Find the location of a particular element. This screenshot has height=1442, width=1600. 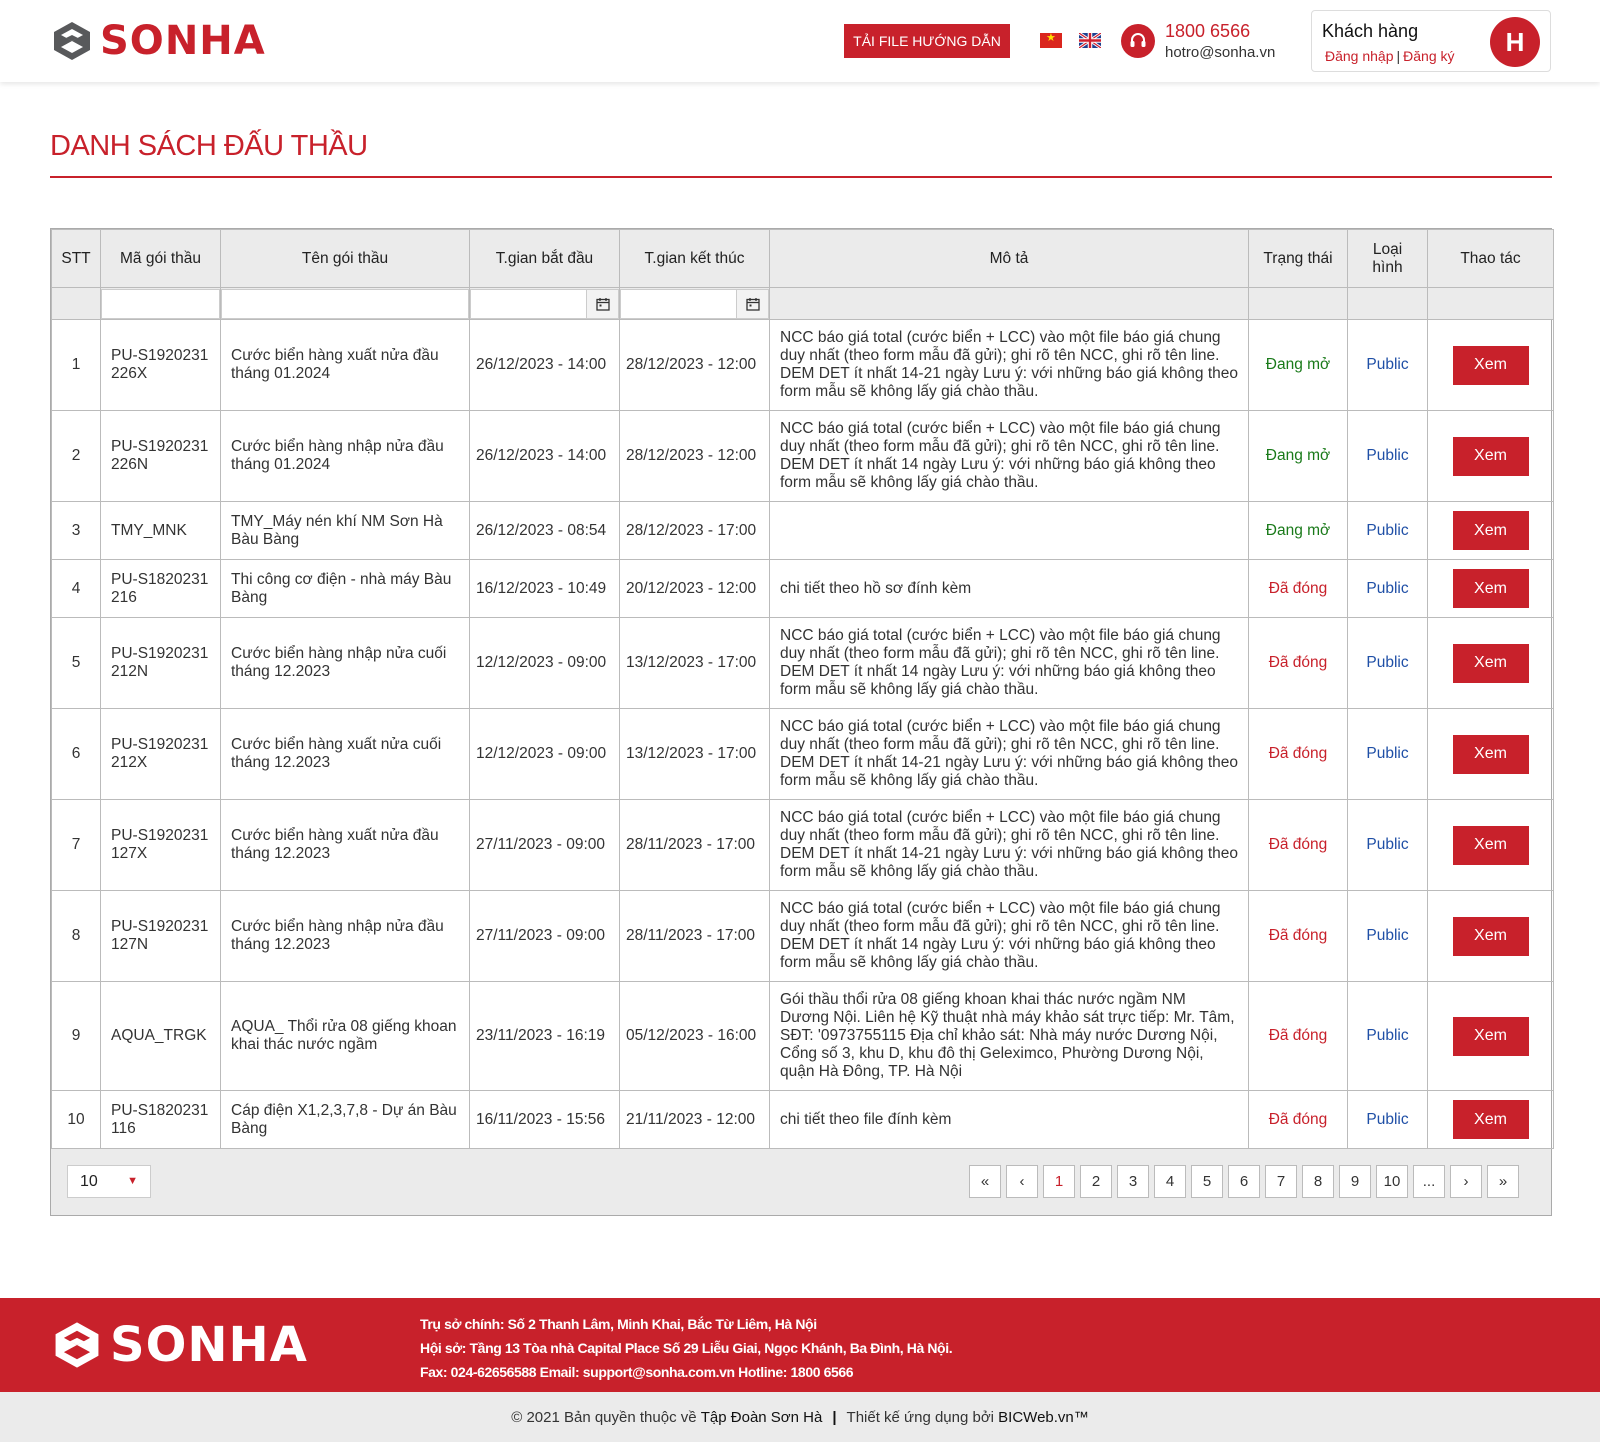

cell-code: PU-S1920231212N is located at coordinates (160, 663).